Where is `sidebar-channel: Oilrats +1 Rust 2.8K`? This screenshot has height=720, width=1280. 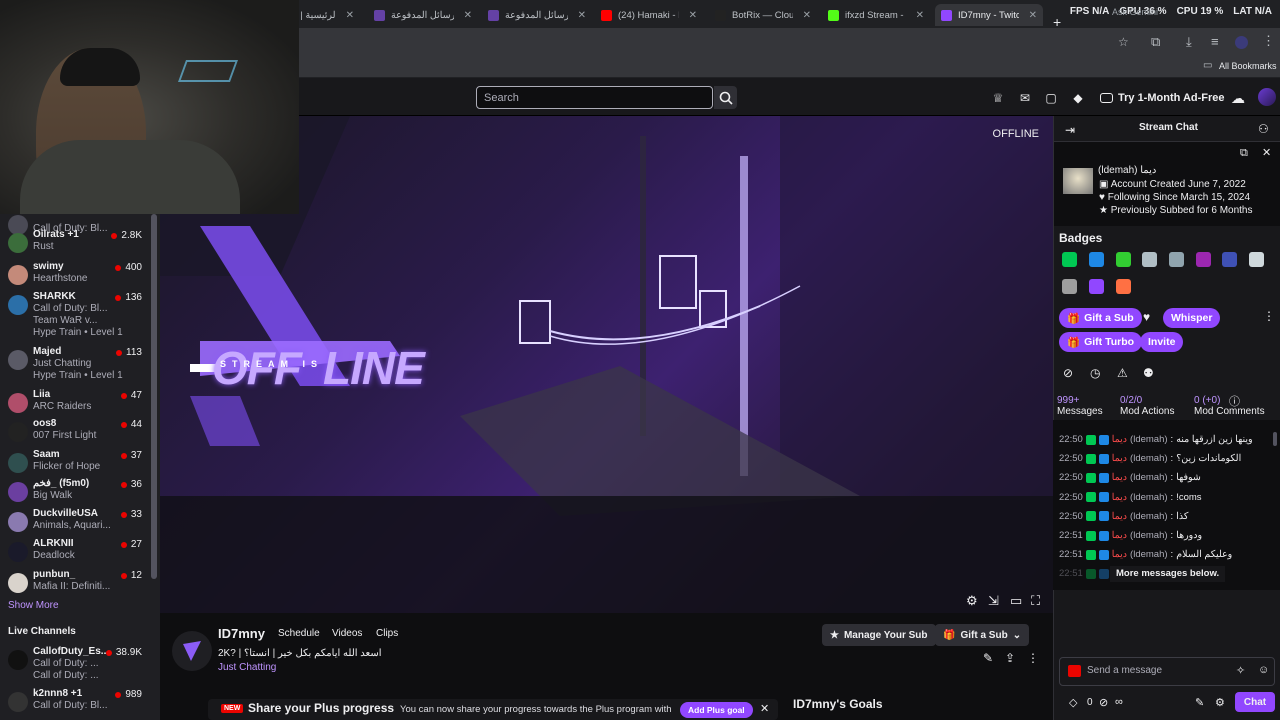
sidebar-channel: Oilrats +1 Rust 2.8K is located at coordinates (75, 244).